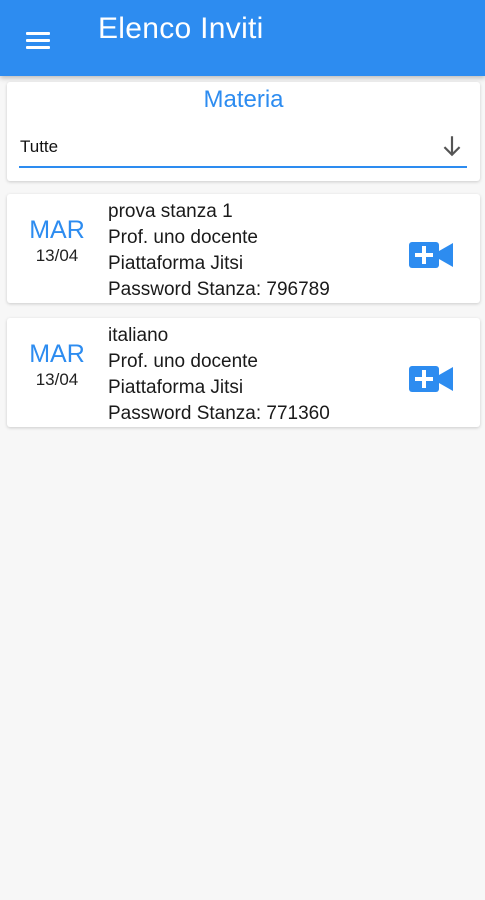 This screenshot has width=485, height=900. I want to click on invite-subject: prova stanza 1, so click(170, 211).